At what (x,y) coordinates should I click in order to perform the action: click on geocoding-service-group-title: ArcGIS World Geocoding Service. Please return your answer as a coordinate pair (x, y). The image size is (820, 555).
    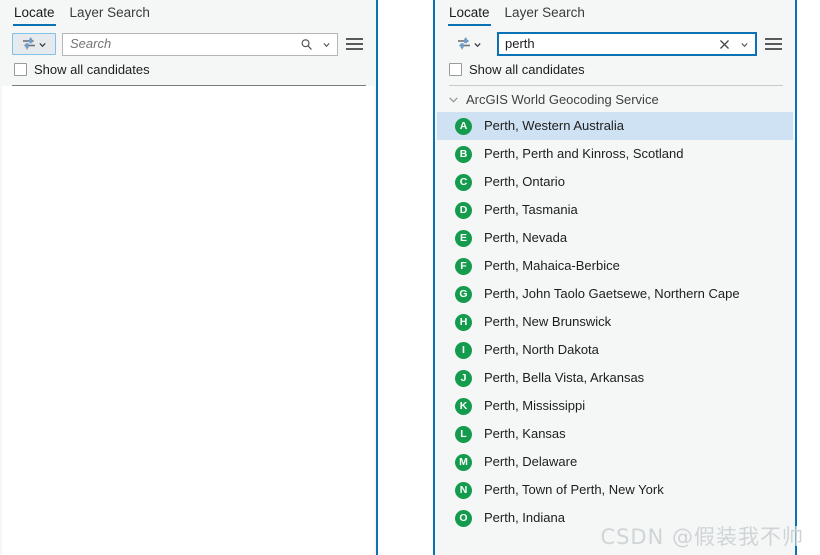
    Looking at the image, I should click on (562, 99).